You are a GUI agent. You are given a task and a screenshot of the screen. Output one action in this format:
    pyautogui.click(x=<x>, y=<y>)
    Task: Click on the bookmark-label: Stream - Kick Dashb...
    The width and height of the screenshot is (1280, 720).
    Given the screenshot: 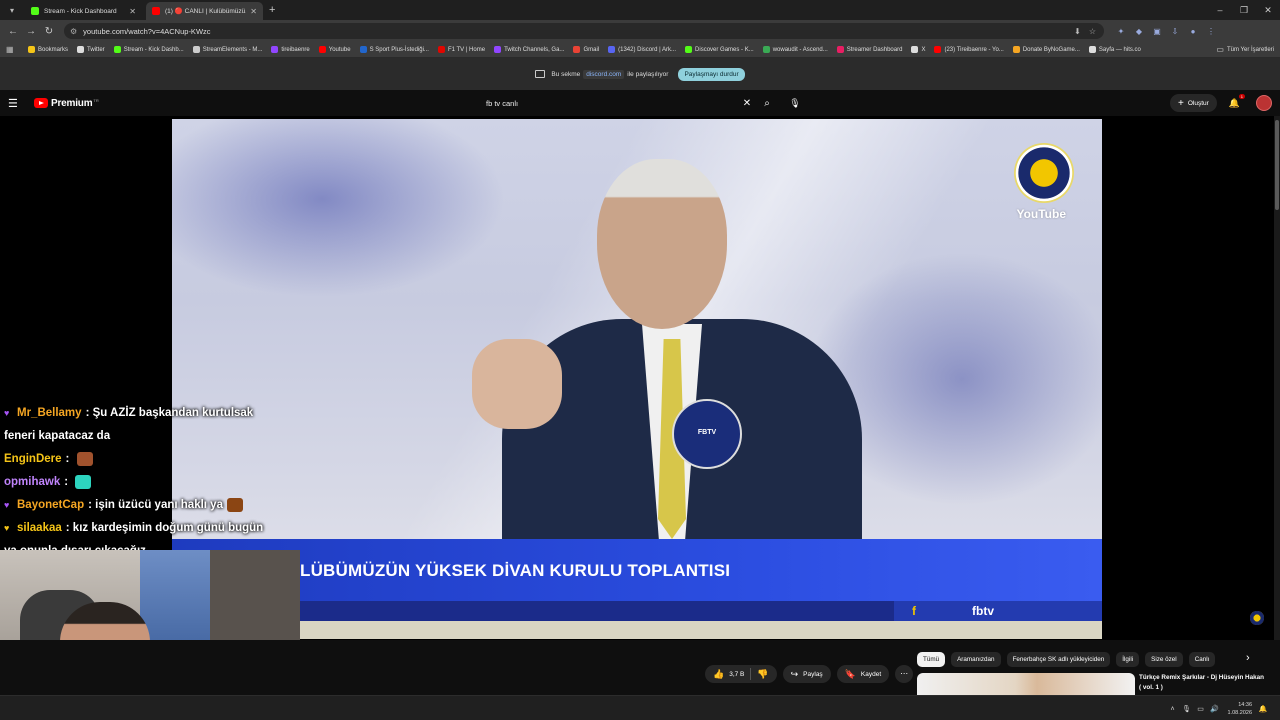 What is the action you would take?
    pyautogui.click(x=153, y=49)
    